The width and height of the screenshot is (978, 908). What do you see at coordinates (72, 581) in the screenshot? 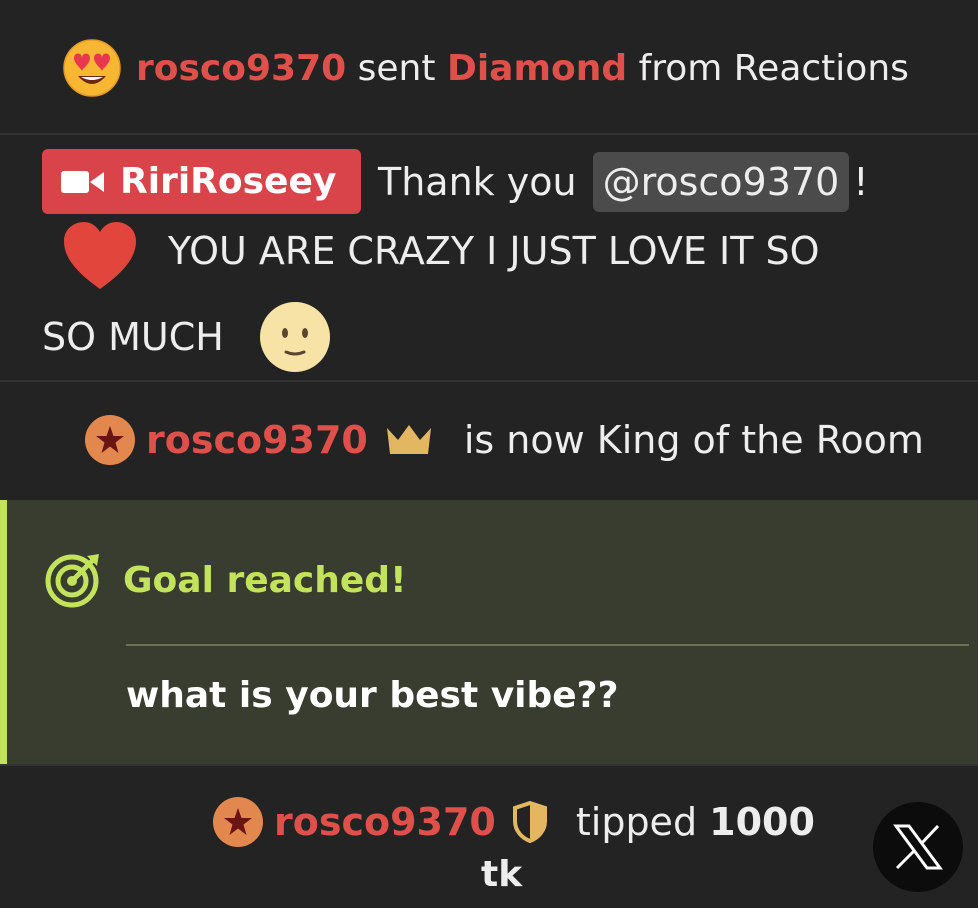
I see `target-icon` at bounding box center [72, 581].